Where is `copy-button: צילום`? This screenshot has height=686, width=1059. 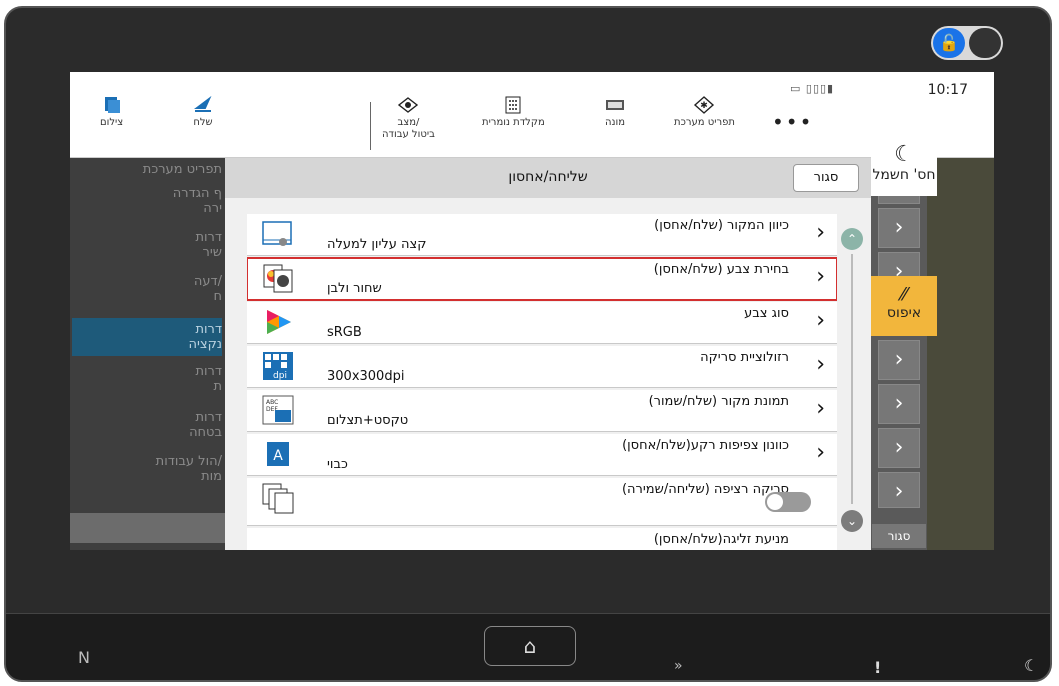 copy-button: צילום is located at coordinates (111, 112).